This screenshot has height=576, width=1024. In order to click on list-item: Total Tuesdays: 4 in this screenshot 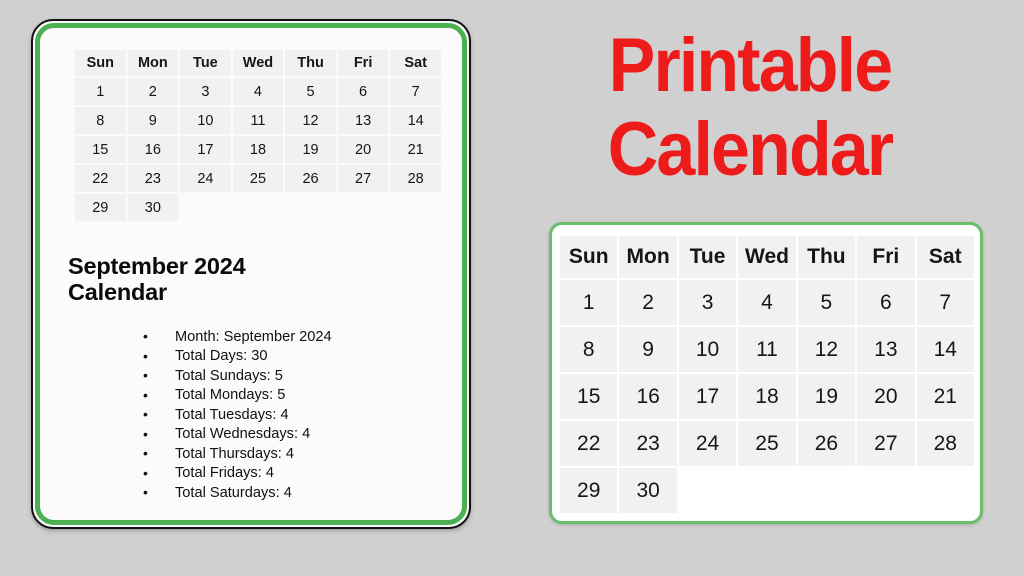, I will do `click(253, 415)`.